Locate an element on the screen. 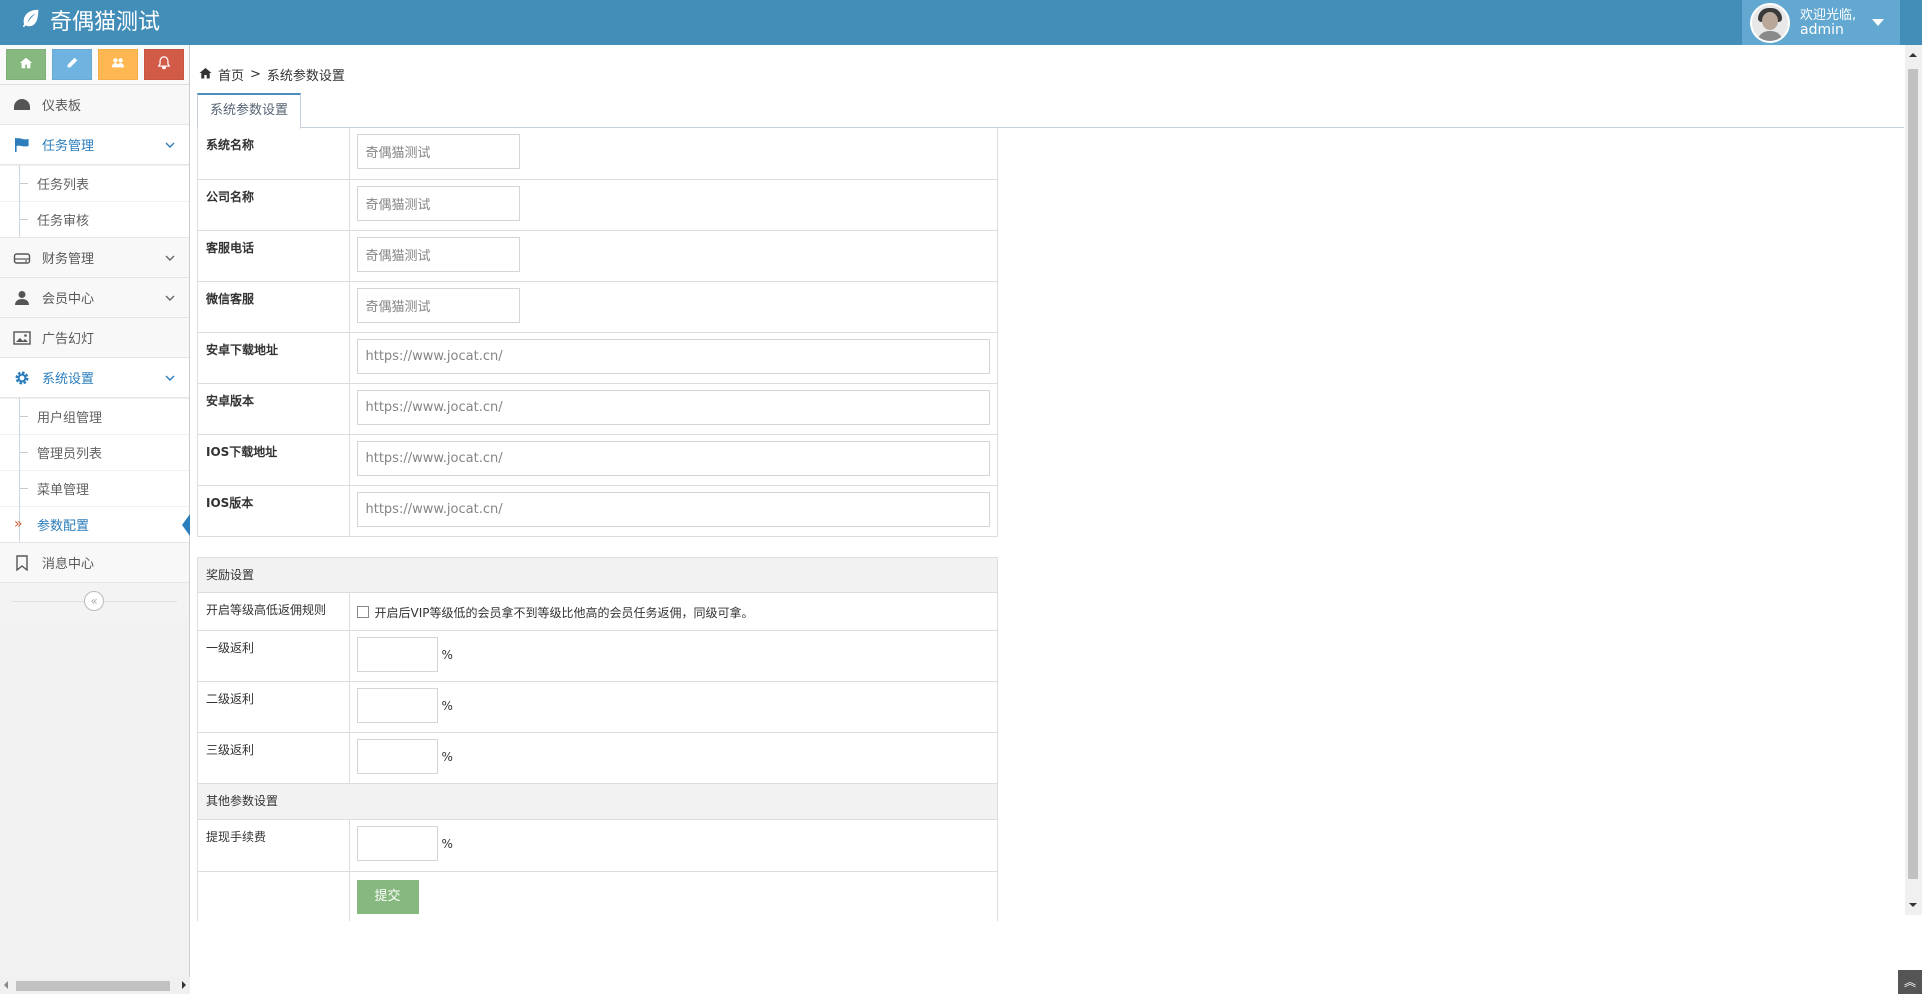  form-row: 客服电话 is located at coordinates (597, 256).